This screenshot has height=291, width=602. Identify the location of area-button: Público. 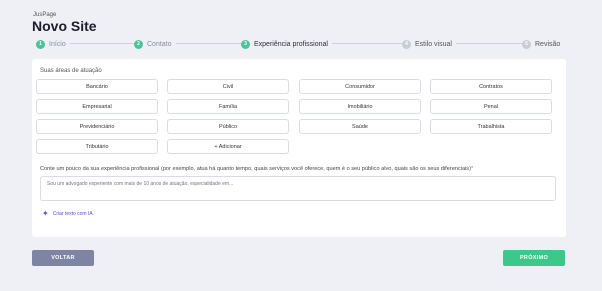
(228, 126).